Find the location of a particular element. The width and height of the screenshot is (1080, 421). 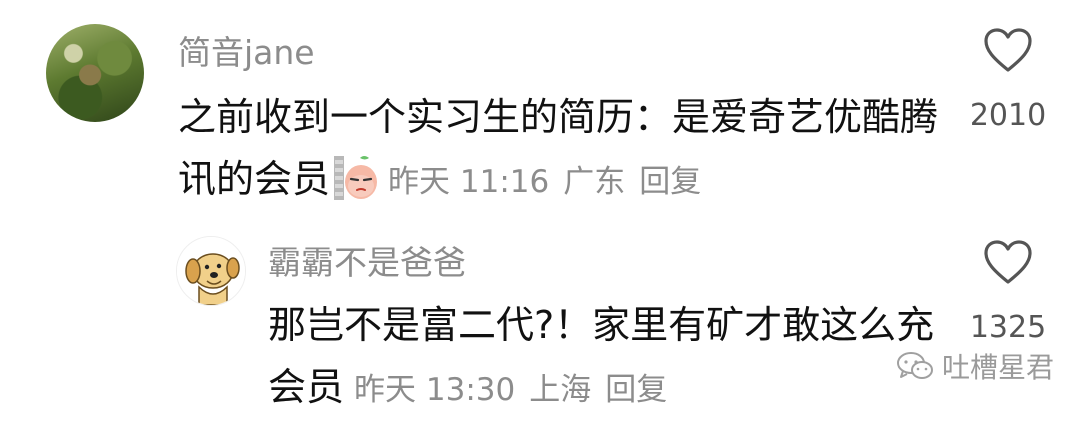

like-count: 2010 is located at coordinates (1008, 115).